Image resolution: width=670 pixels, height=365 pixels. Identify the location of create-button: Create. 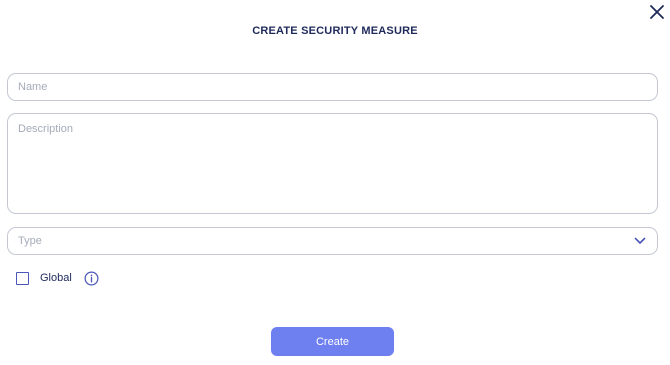
(332, 341).